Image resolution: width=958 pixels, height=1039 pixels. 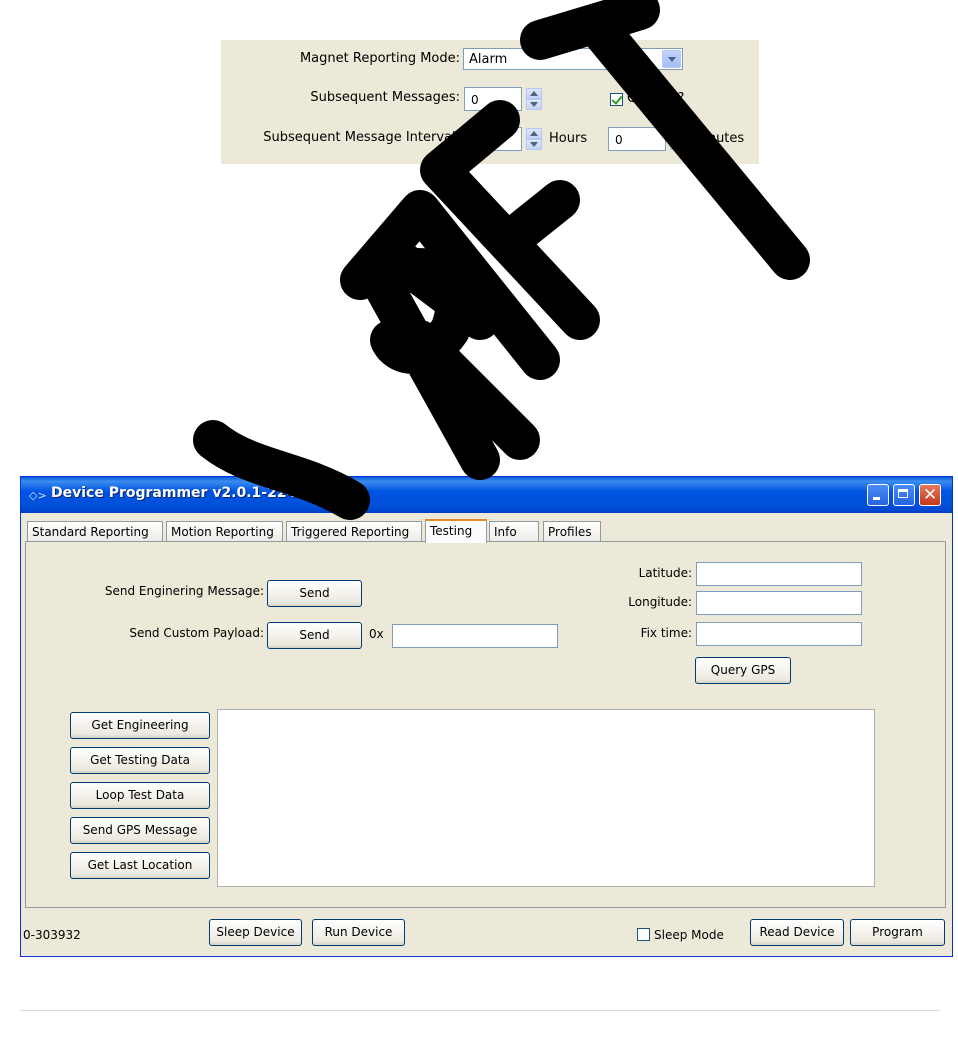 What do you see at coordinates (38, 495) in the screenshot?
I see `double-chevron-icon: ◇>` at bounding box center [38, 495].